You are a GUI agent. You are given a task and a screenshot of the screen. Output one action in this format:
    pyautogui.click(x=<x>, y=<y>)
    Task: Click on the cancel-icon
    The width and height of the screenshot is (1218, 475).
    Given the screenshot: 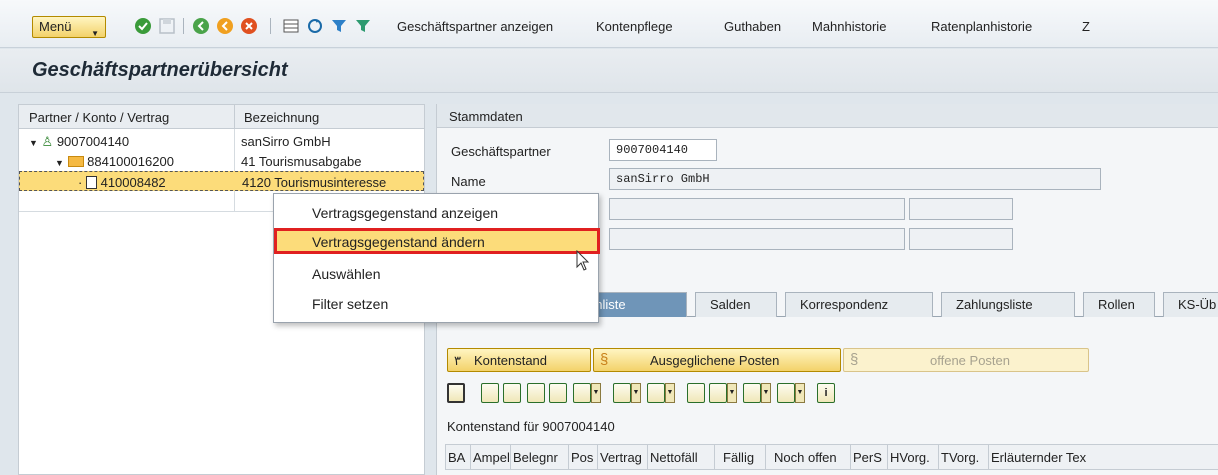 What is the action you would take?
    pyautogui.click(x=249, y=26)
    